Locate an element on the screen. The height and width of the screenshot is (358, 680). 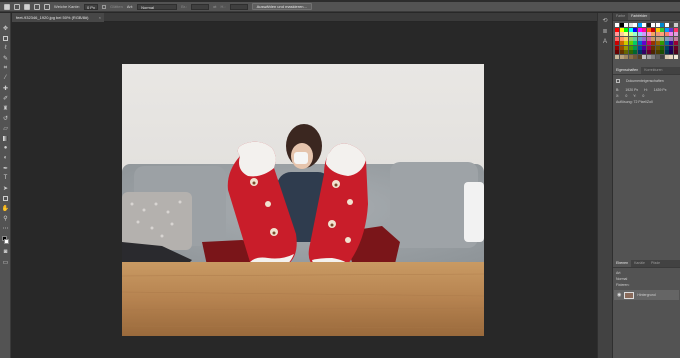
tab-channels: Kanäle is located at coordinates (639, 263).